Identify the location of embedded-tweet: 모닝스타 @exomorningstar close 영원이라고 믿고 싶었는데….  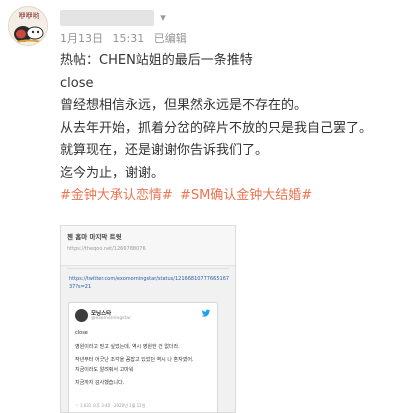
(143, 357).